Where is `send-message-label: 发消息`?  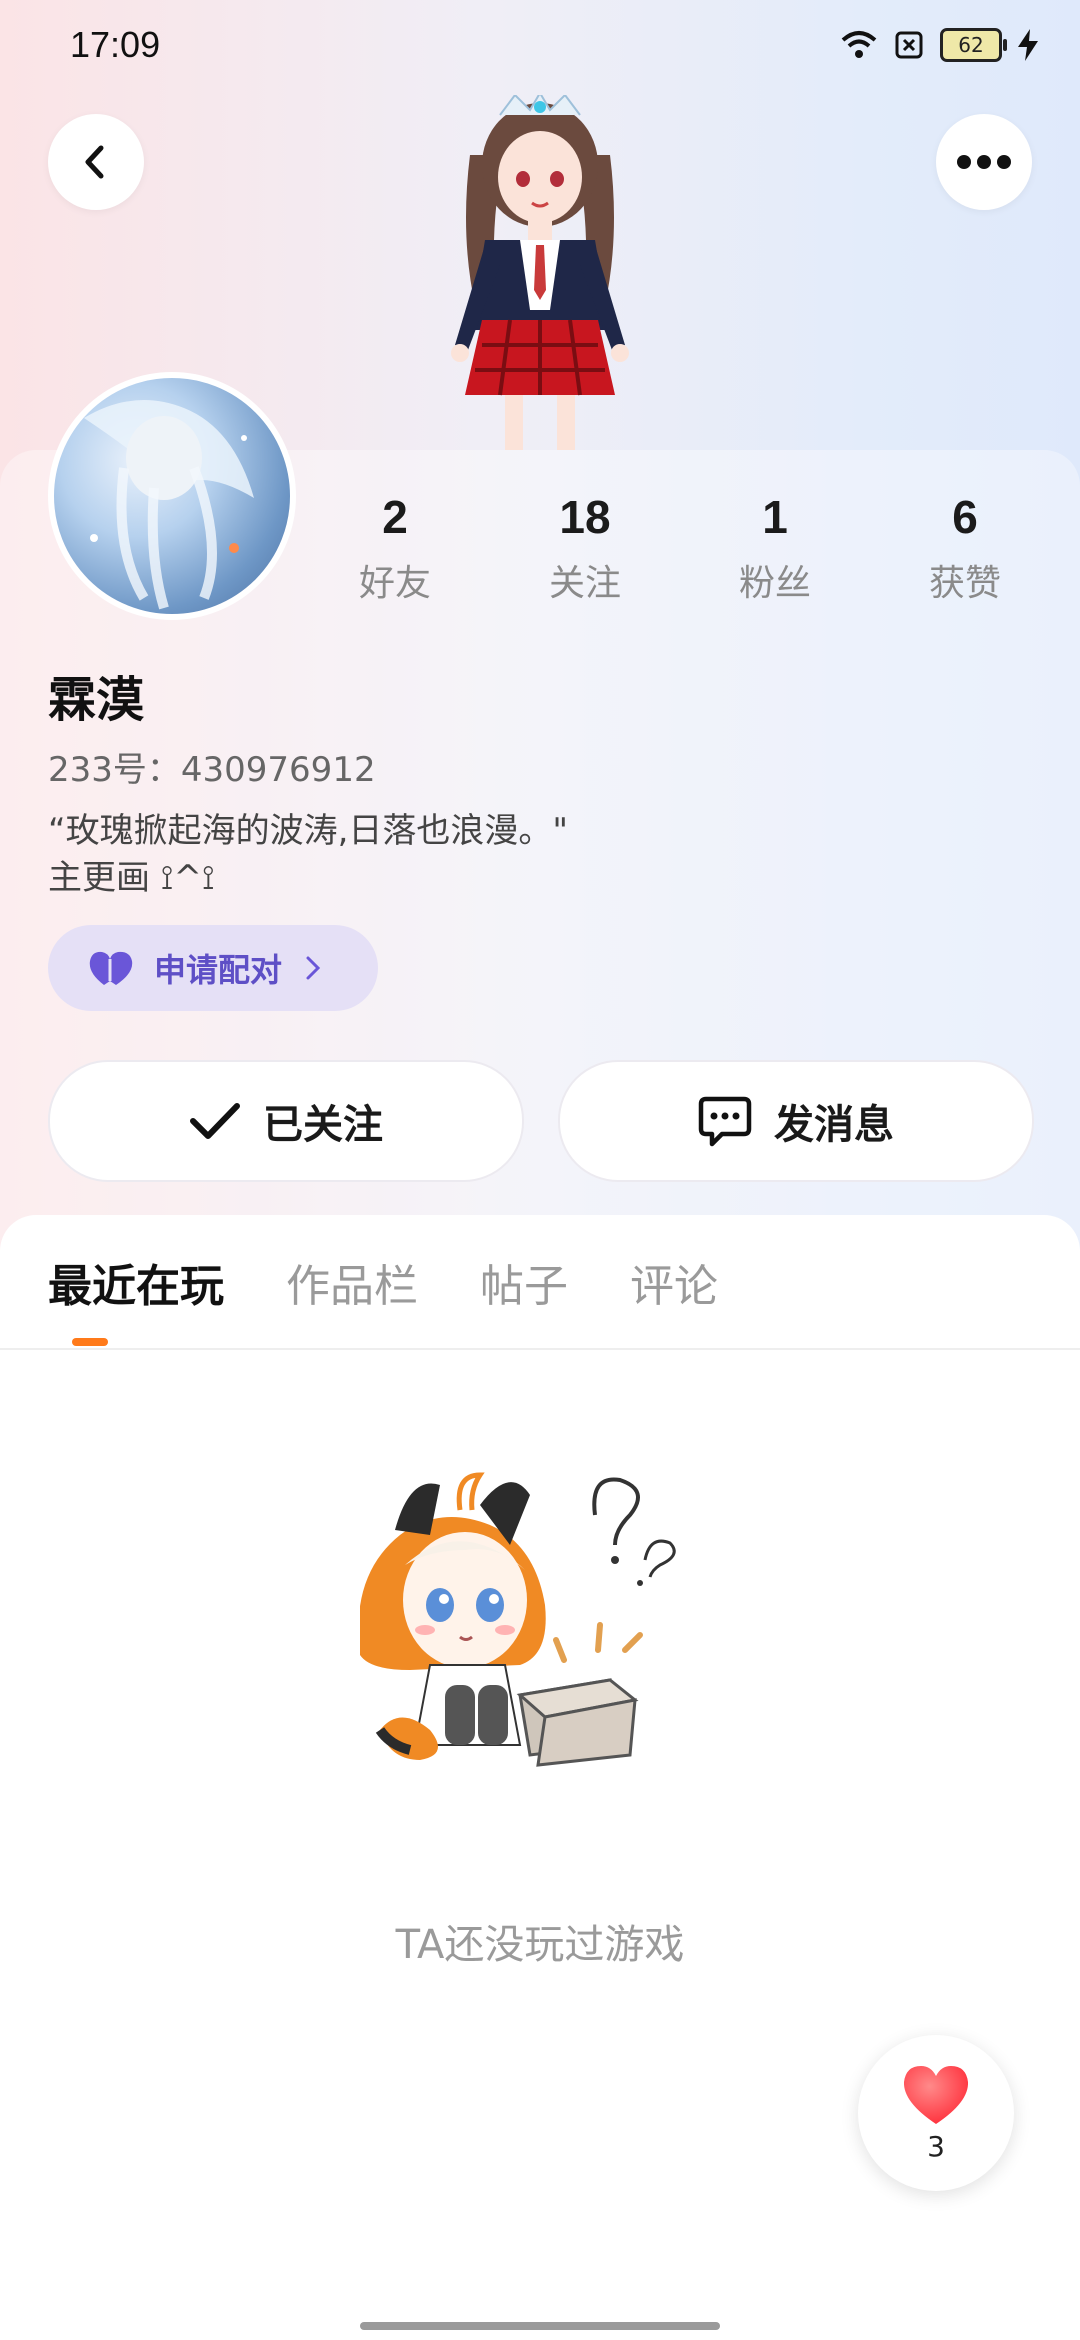
send-message-label: 发消息 is located at coordinates (834, 1125).